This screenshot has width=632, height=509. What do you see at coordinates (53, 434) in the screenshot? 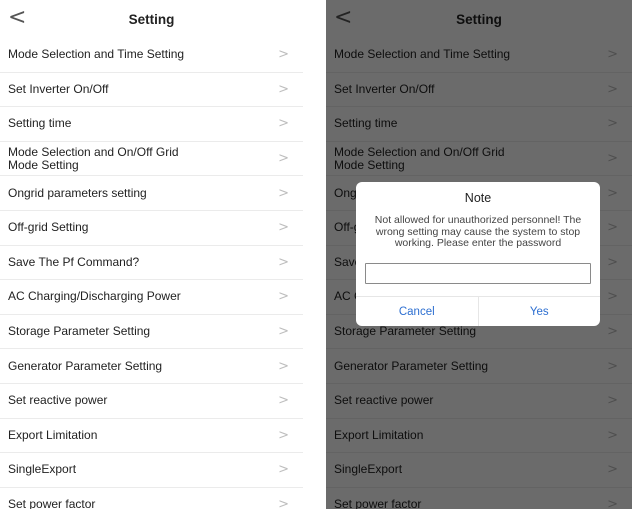
I see `list-item-label: Export Limitation` at bounding box center [53, 434].